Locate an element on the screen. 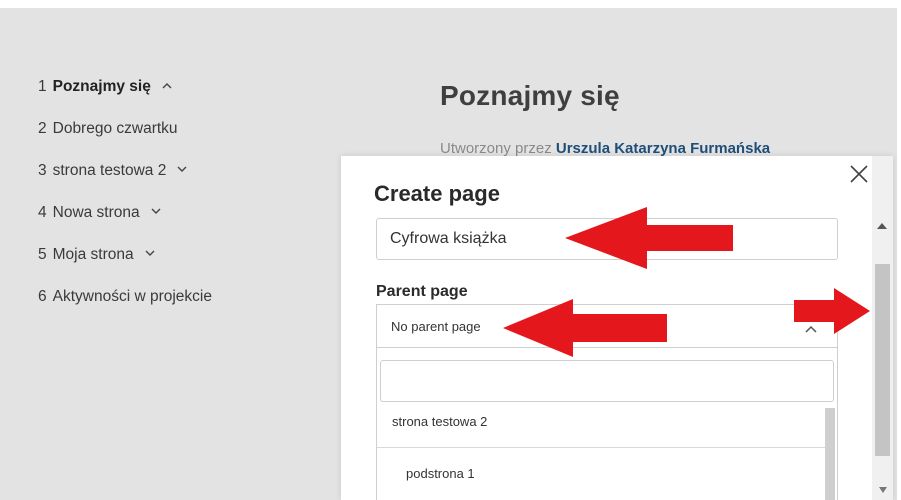 The height and width of the screenshot is (500, 901). sidebar-item-number: 5 is located at coordinates (42, 254).